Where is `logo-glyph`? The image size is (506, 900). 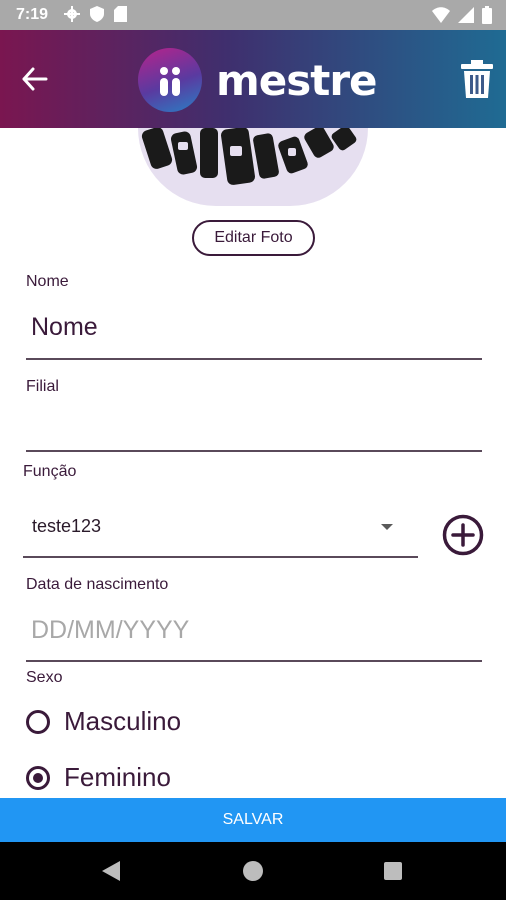
logo-glyph is located at coordinates (170, 81).